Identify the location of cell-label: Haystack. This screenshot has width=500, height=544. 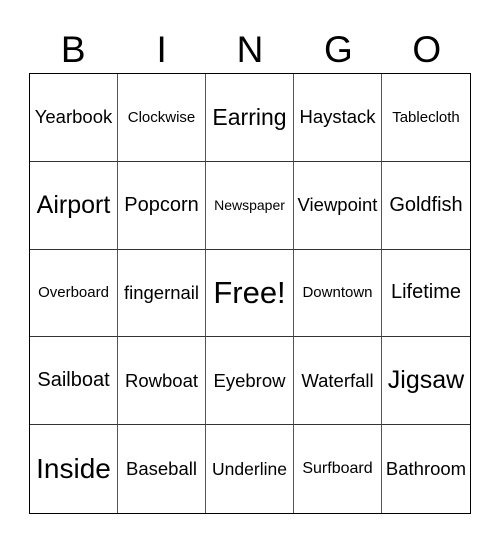
(337, 117).